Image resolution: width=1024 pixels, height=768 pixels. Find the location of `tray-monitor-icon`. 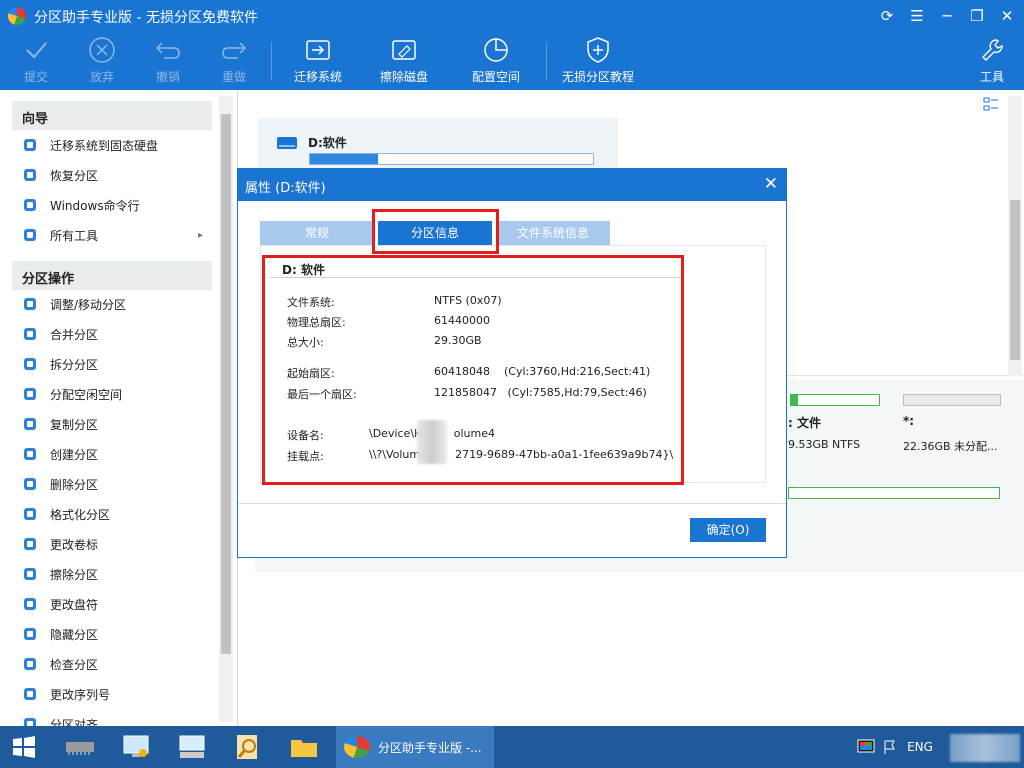

tray-monitor-icon is located at coordinates (866, 747).